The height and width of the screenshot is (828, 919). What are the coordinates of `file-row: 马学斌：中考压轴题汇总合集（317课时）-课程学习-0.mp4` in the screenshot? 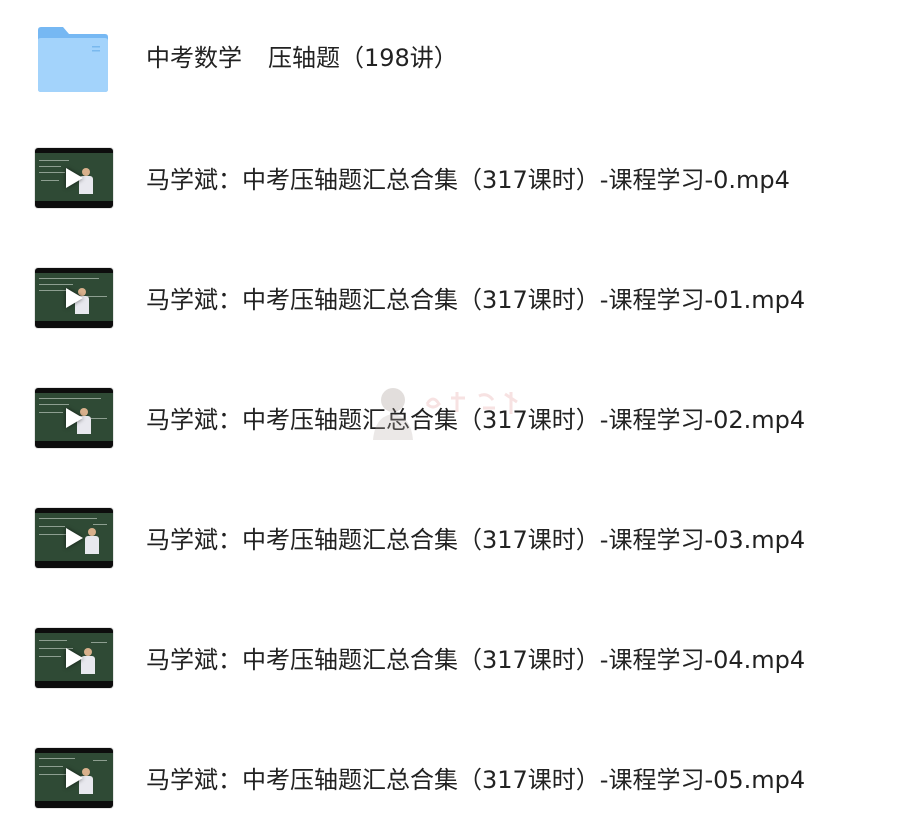 It's located at (459, 188).